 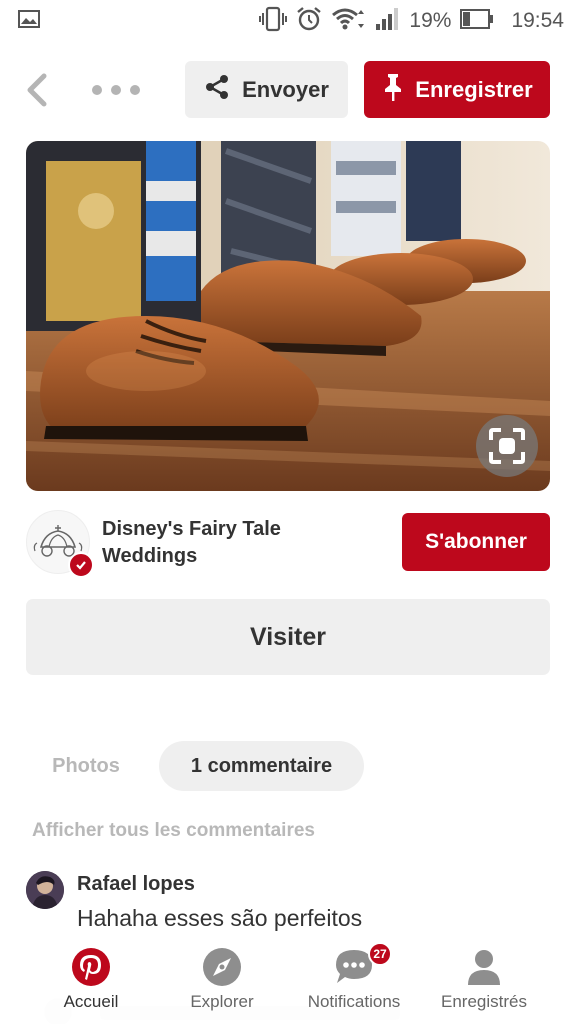 I want to click on follow-button: S'abonner, so click(x=476, y=542).